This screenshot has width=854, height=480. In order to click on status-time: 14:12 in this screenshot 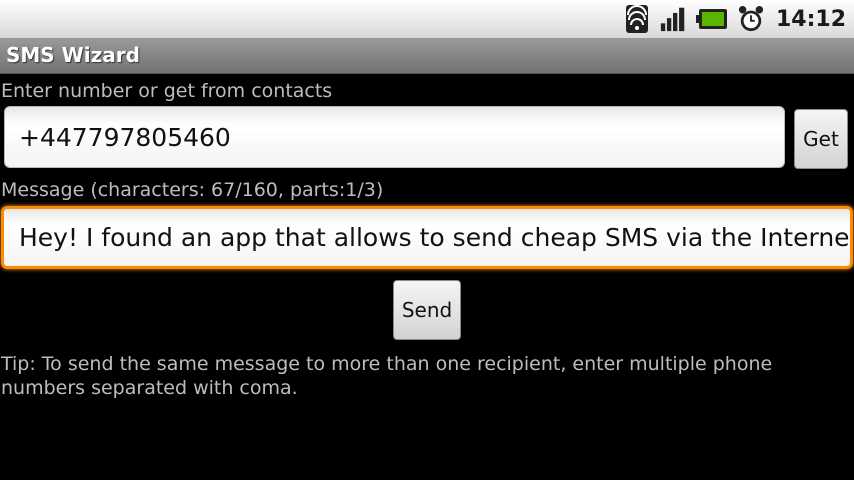, I will do `click(810, 19)`.